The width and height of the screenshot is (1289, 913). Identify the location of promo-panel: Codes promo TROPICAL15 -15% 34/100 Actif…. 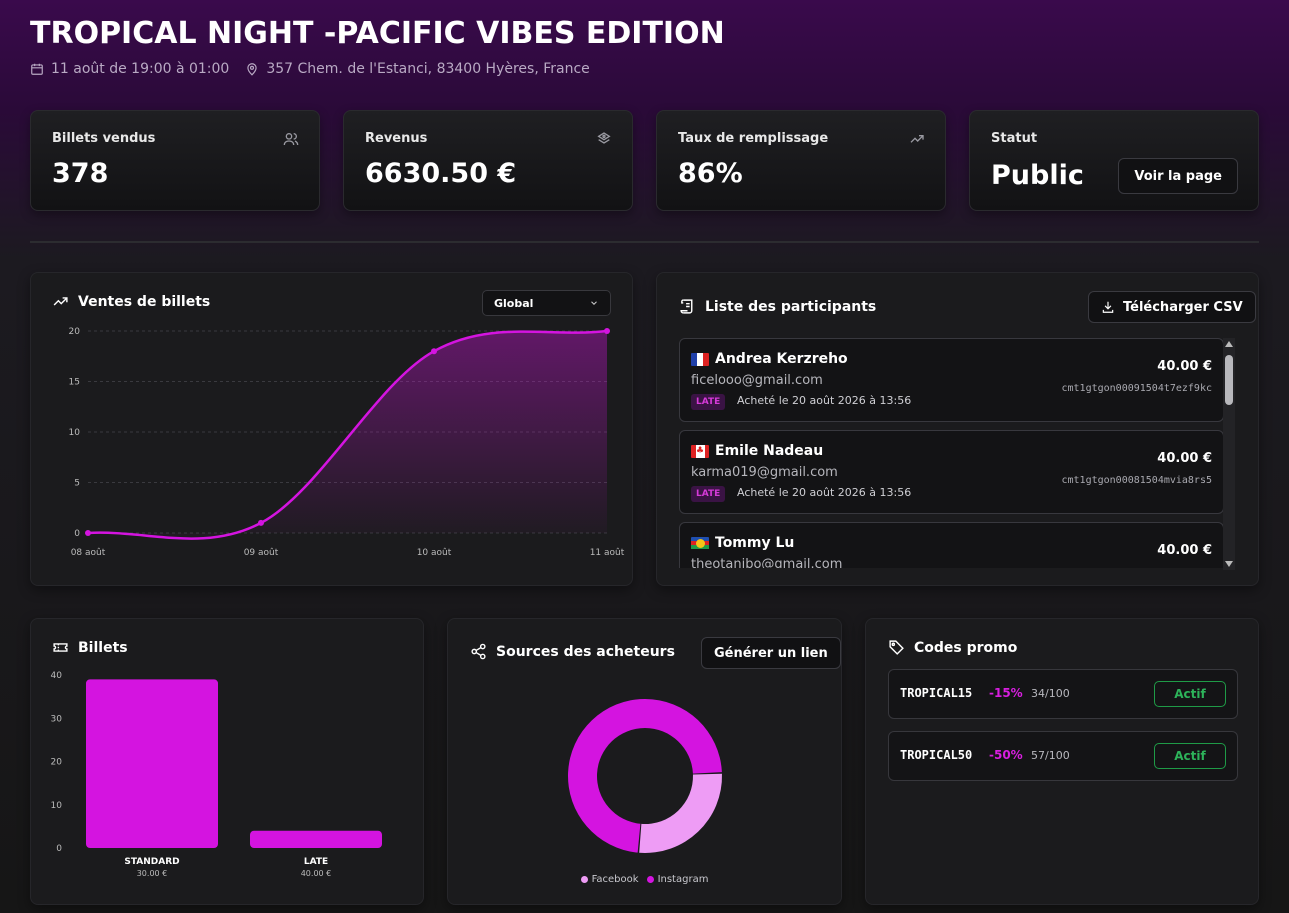
(1062, 761).